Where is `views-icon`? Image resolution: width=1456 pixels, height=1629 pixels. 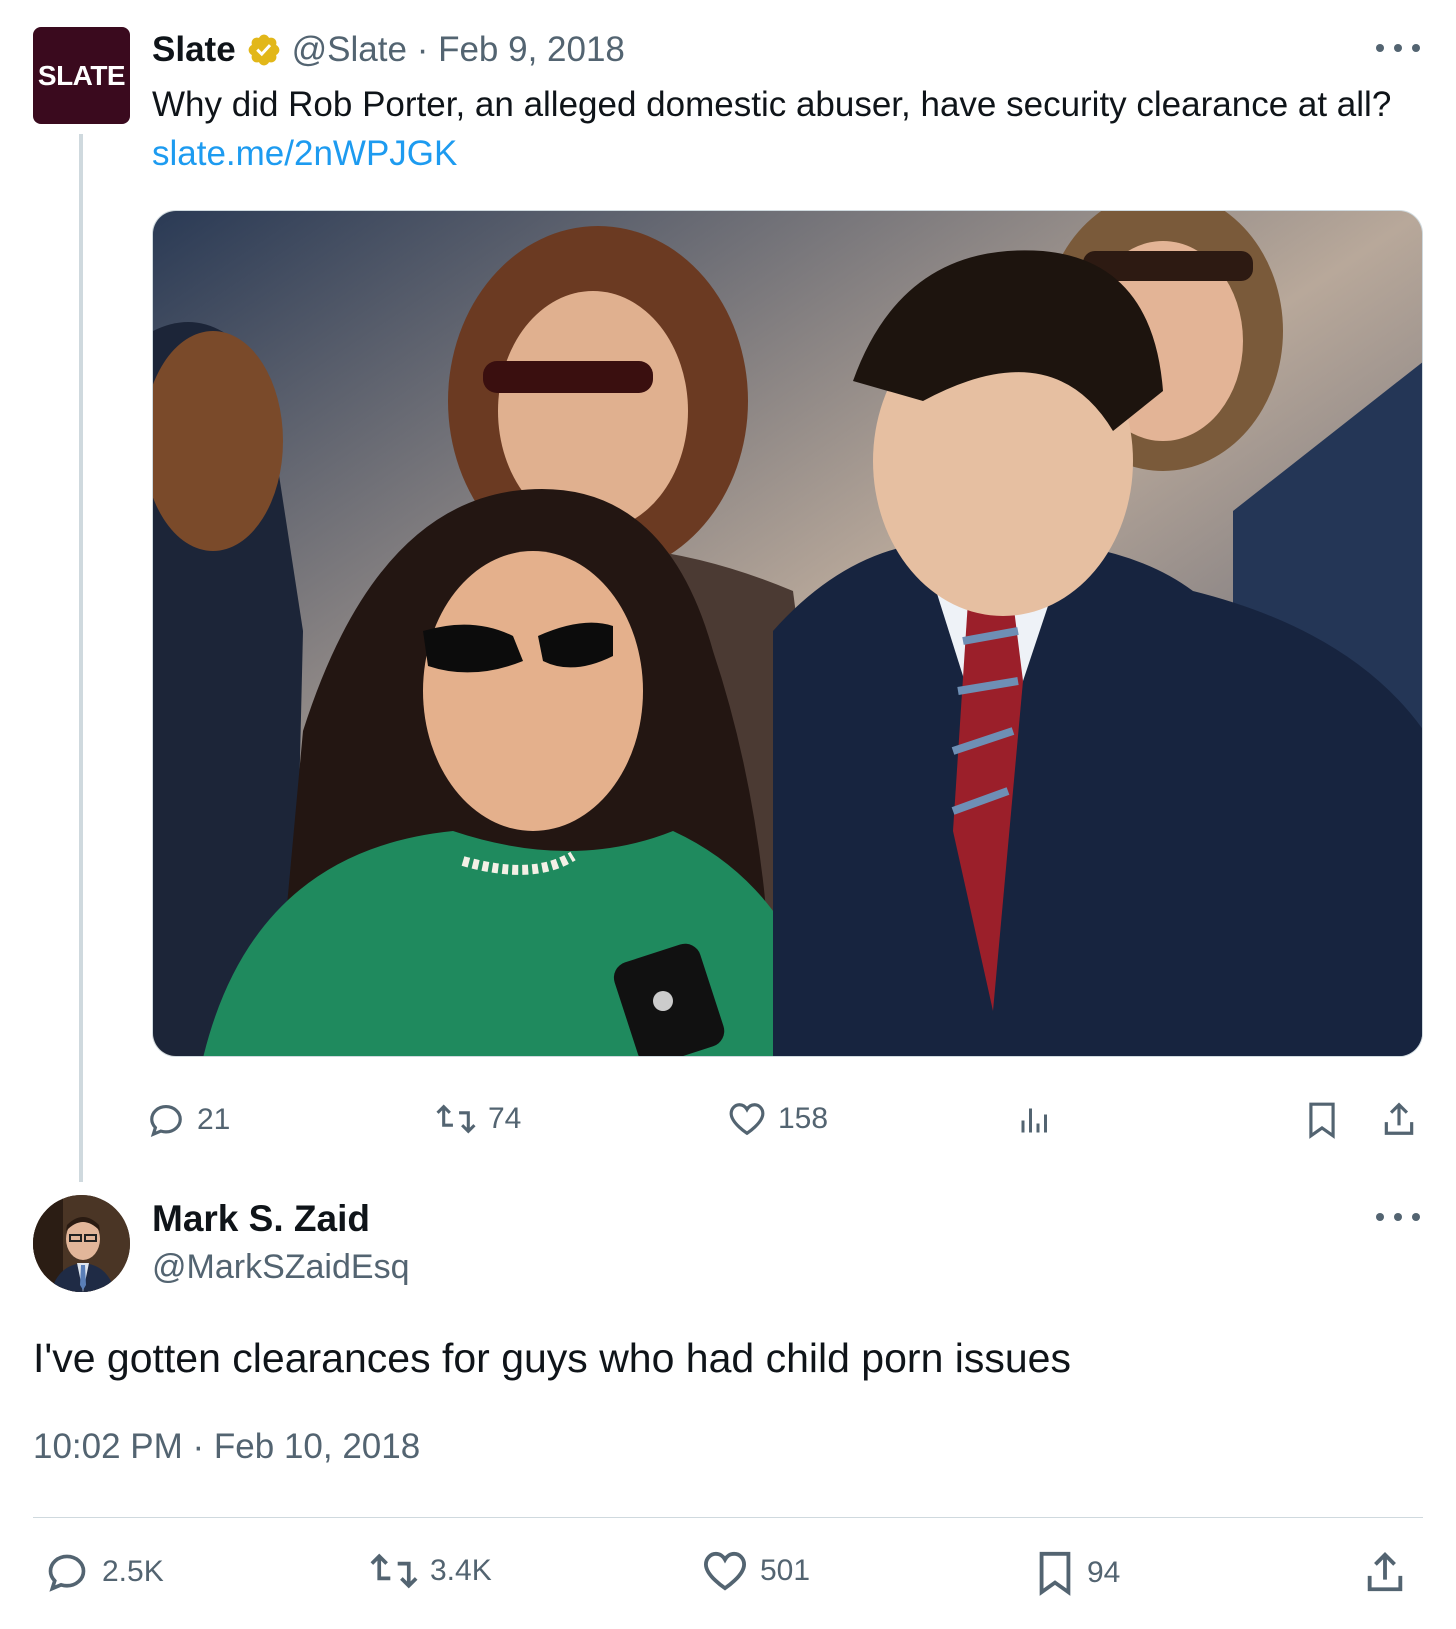 views-icon is located at coordinates (1034, 1120).